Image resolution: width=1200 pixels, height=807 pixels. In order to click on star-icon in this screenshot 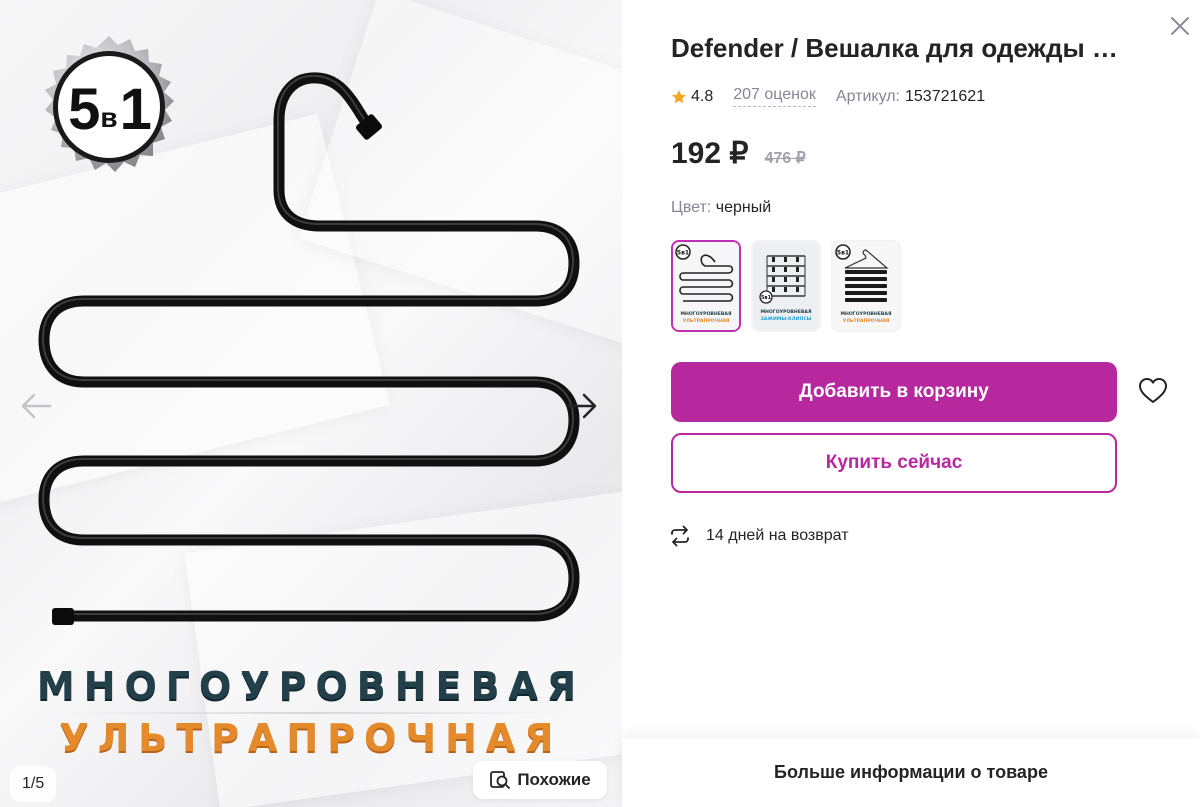, I will do `click(679, 96)`.